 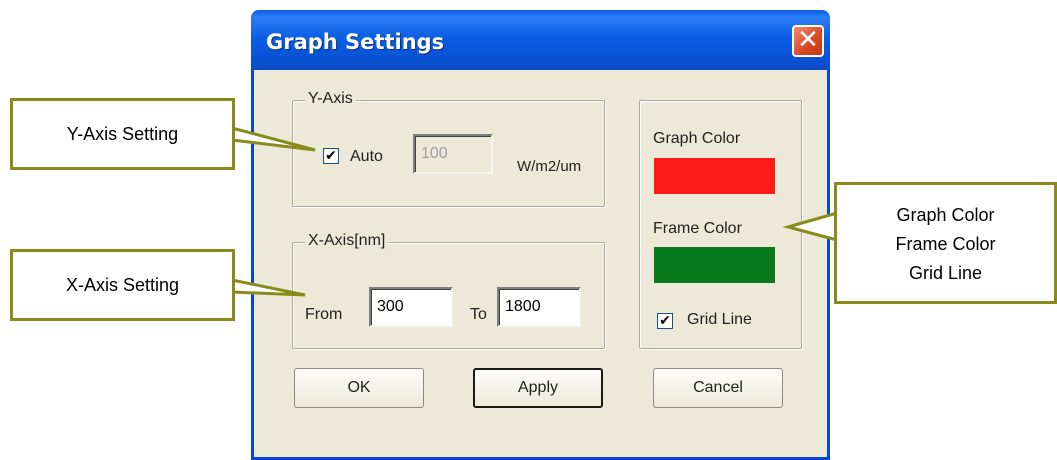 I want to click on frame-color-label: Frame Color, so click(x=697, y=228).